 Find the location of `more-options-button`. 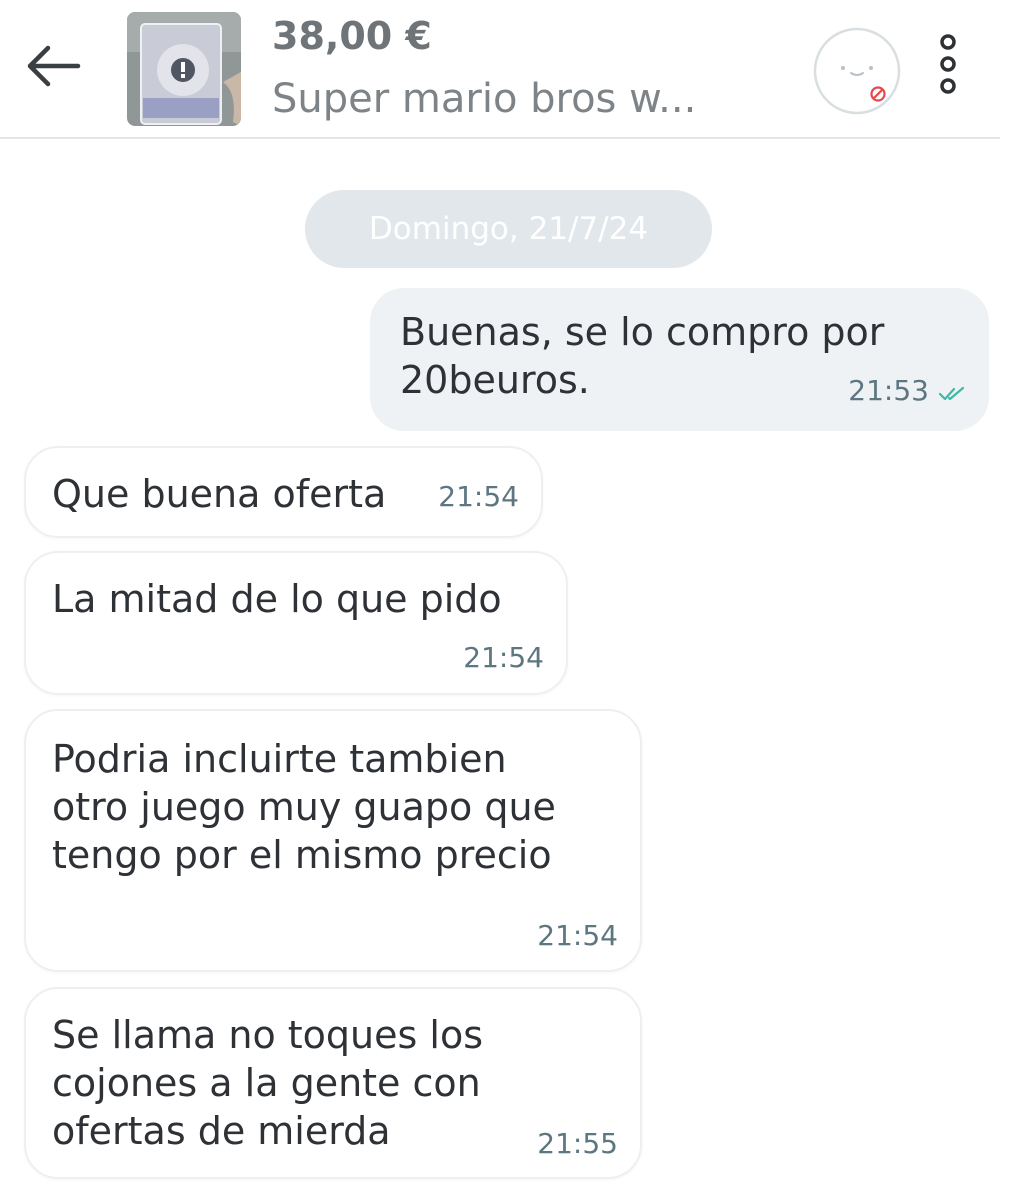

more-options-button is located at coordinates (948, 64).